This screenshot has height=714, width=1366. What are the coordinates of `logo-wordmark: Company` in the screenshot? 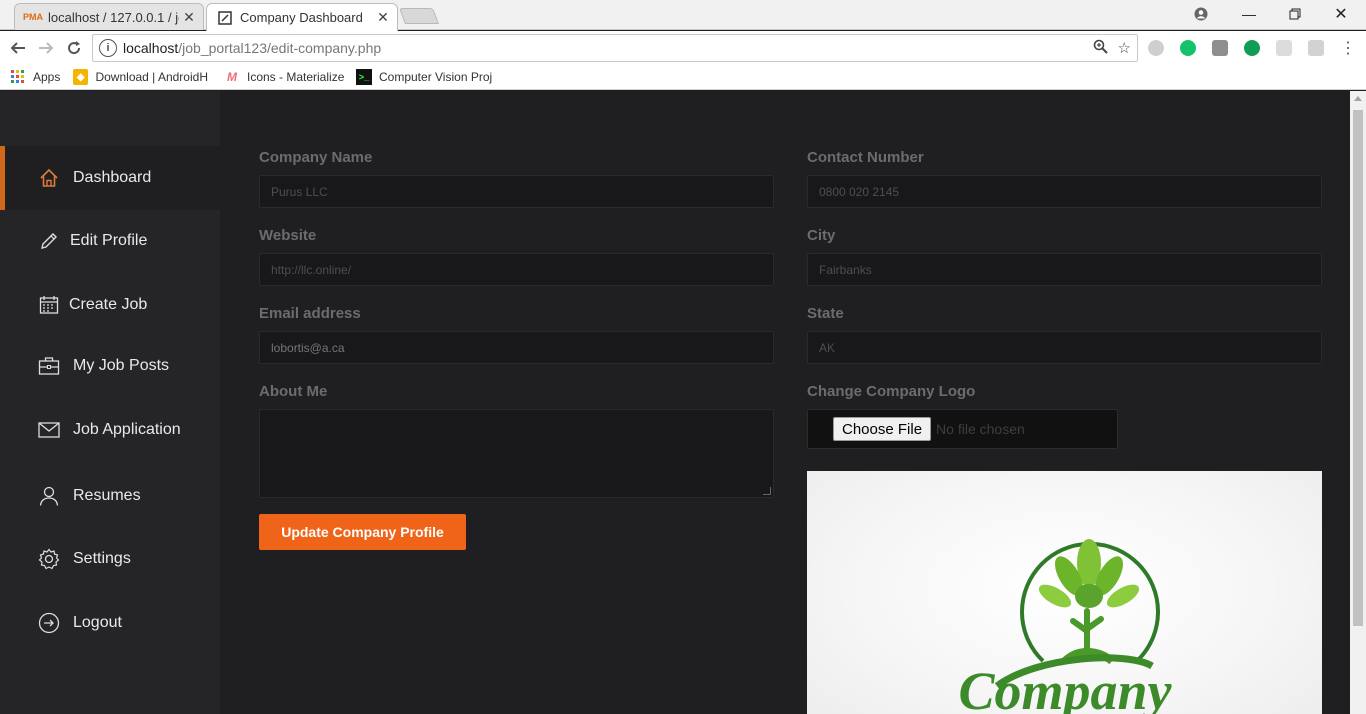 It's located at (1065, 687).